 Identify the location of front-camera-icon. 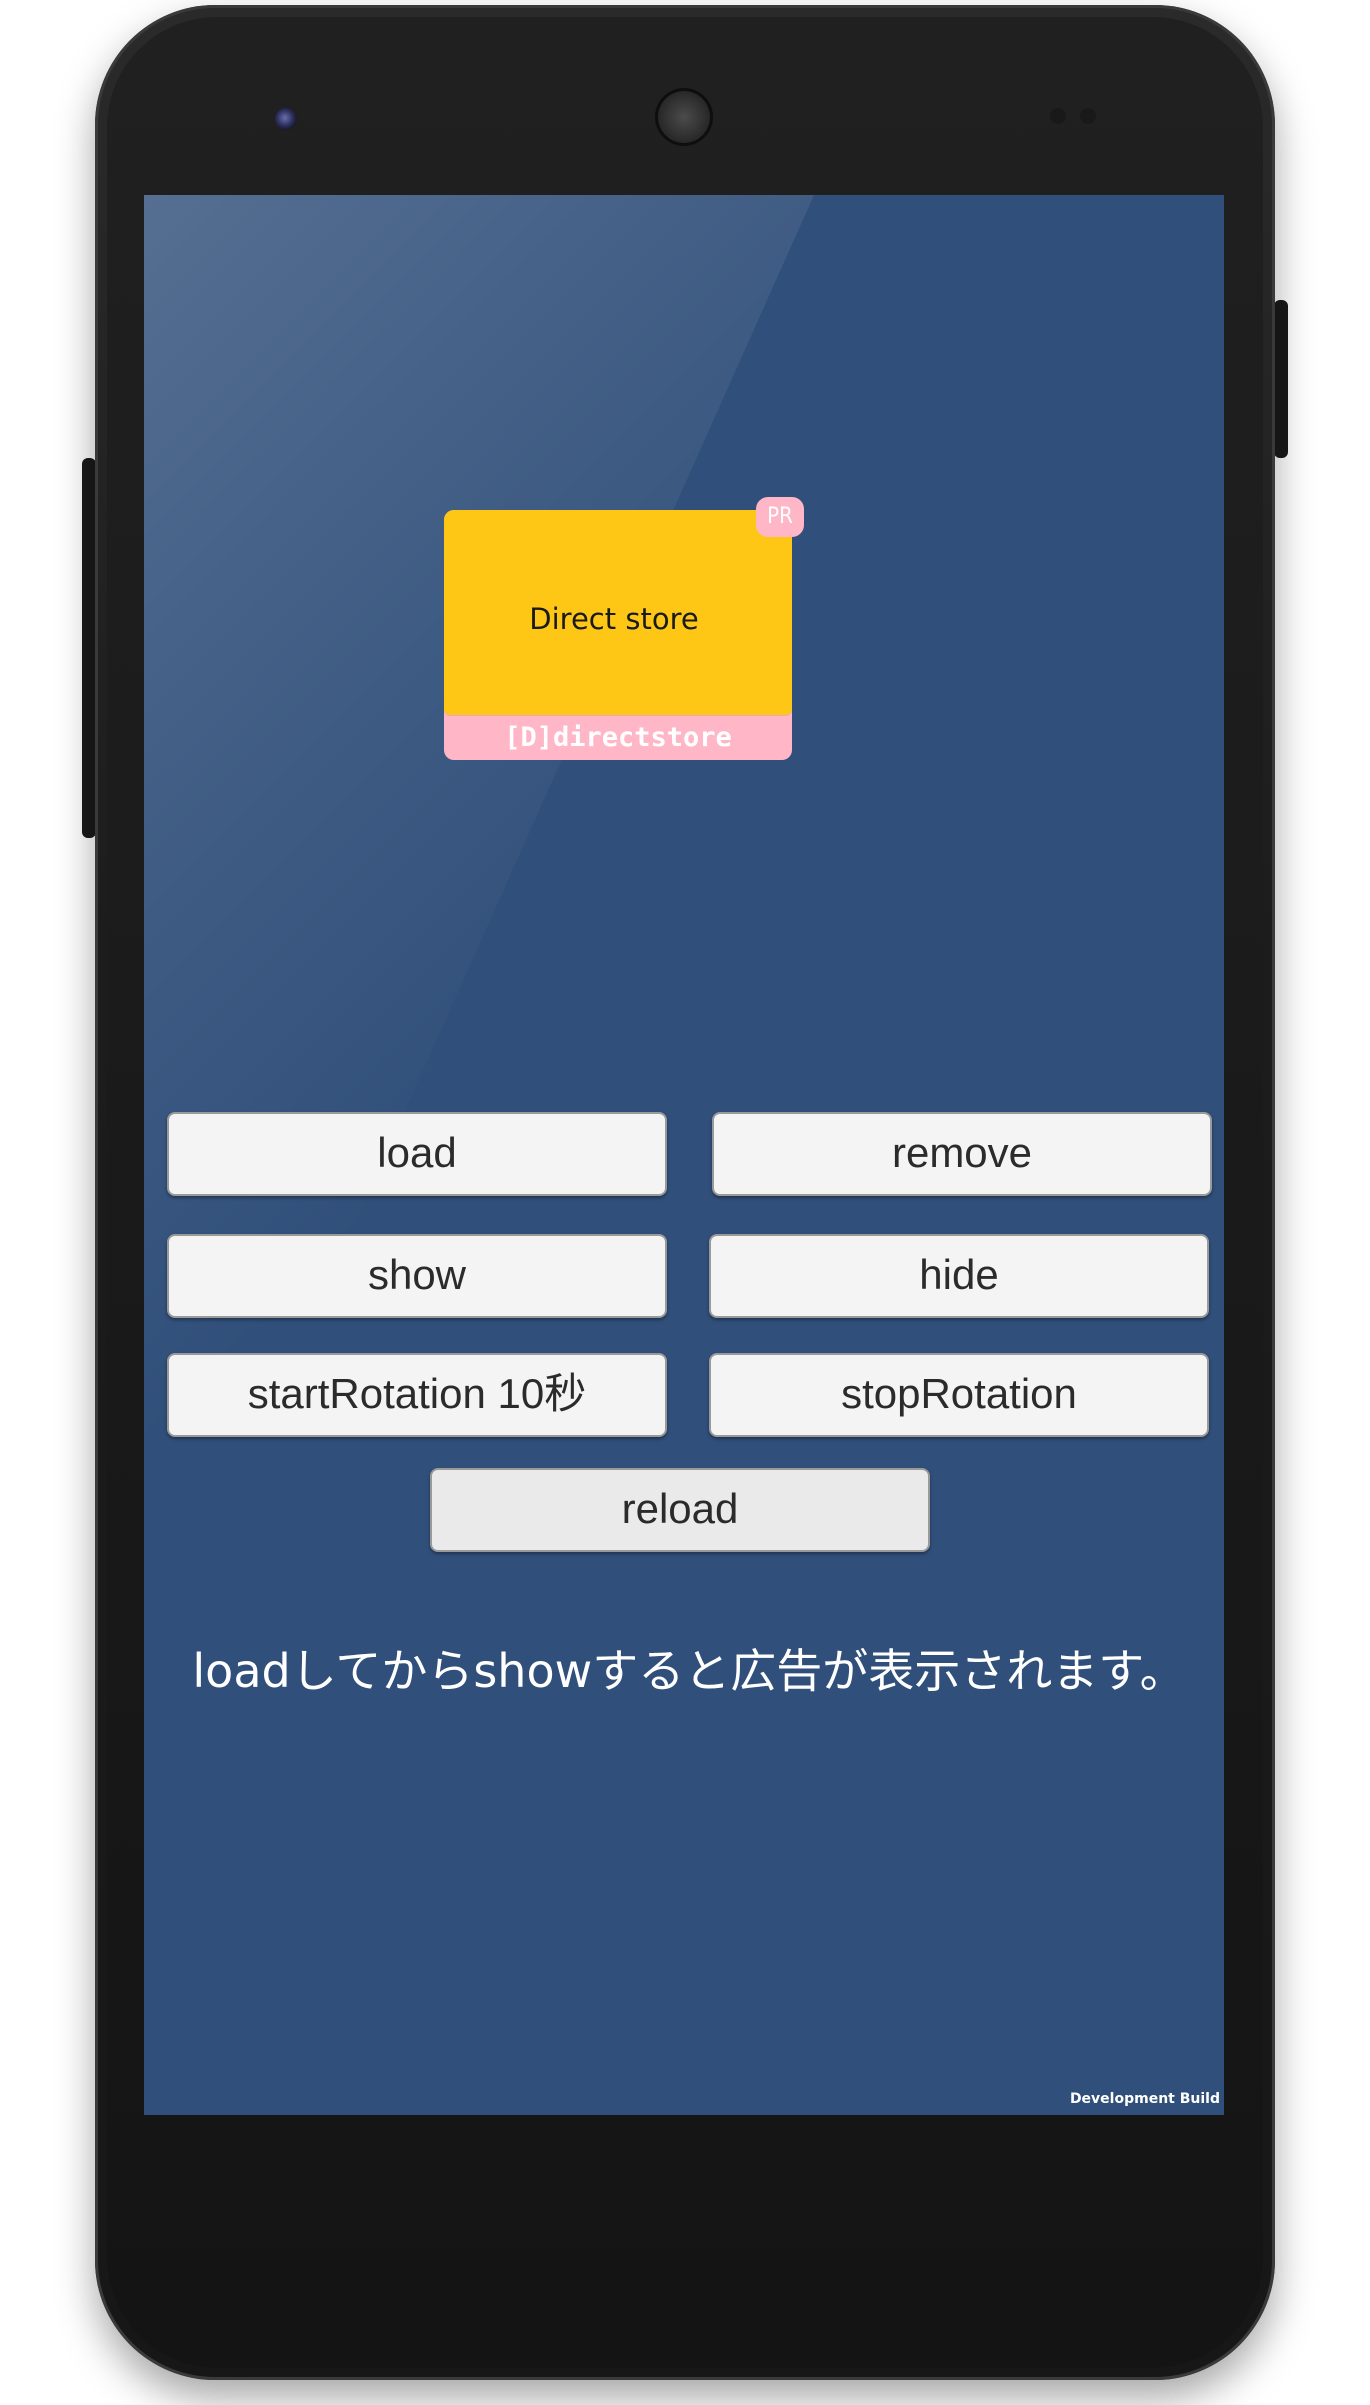
(286, 119).